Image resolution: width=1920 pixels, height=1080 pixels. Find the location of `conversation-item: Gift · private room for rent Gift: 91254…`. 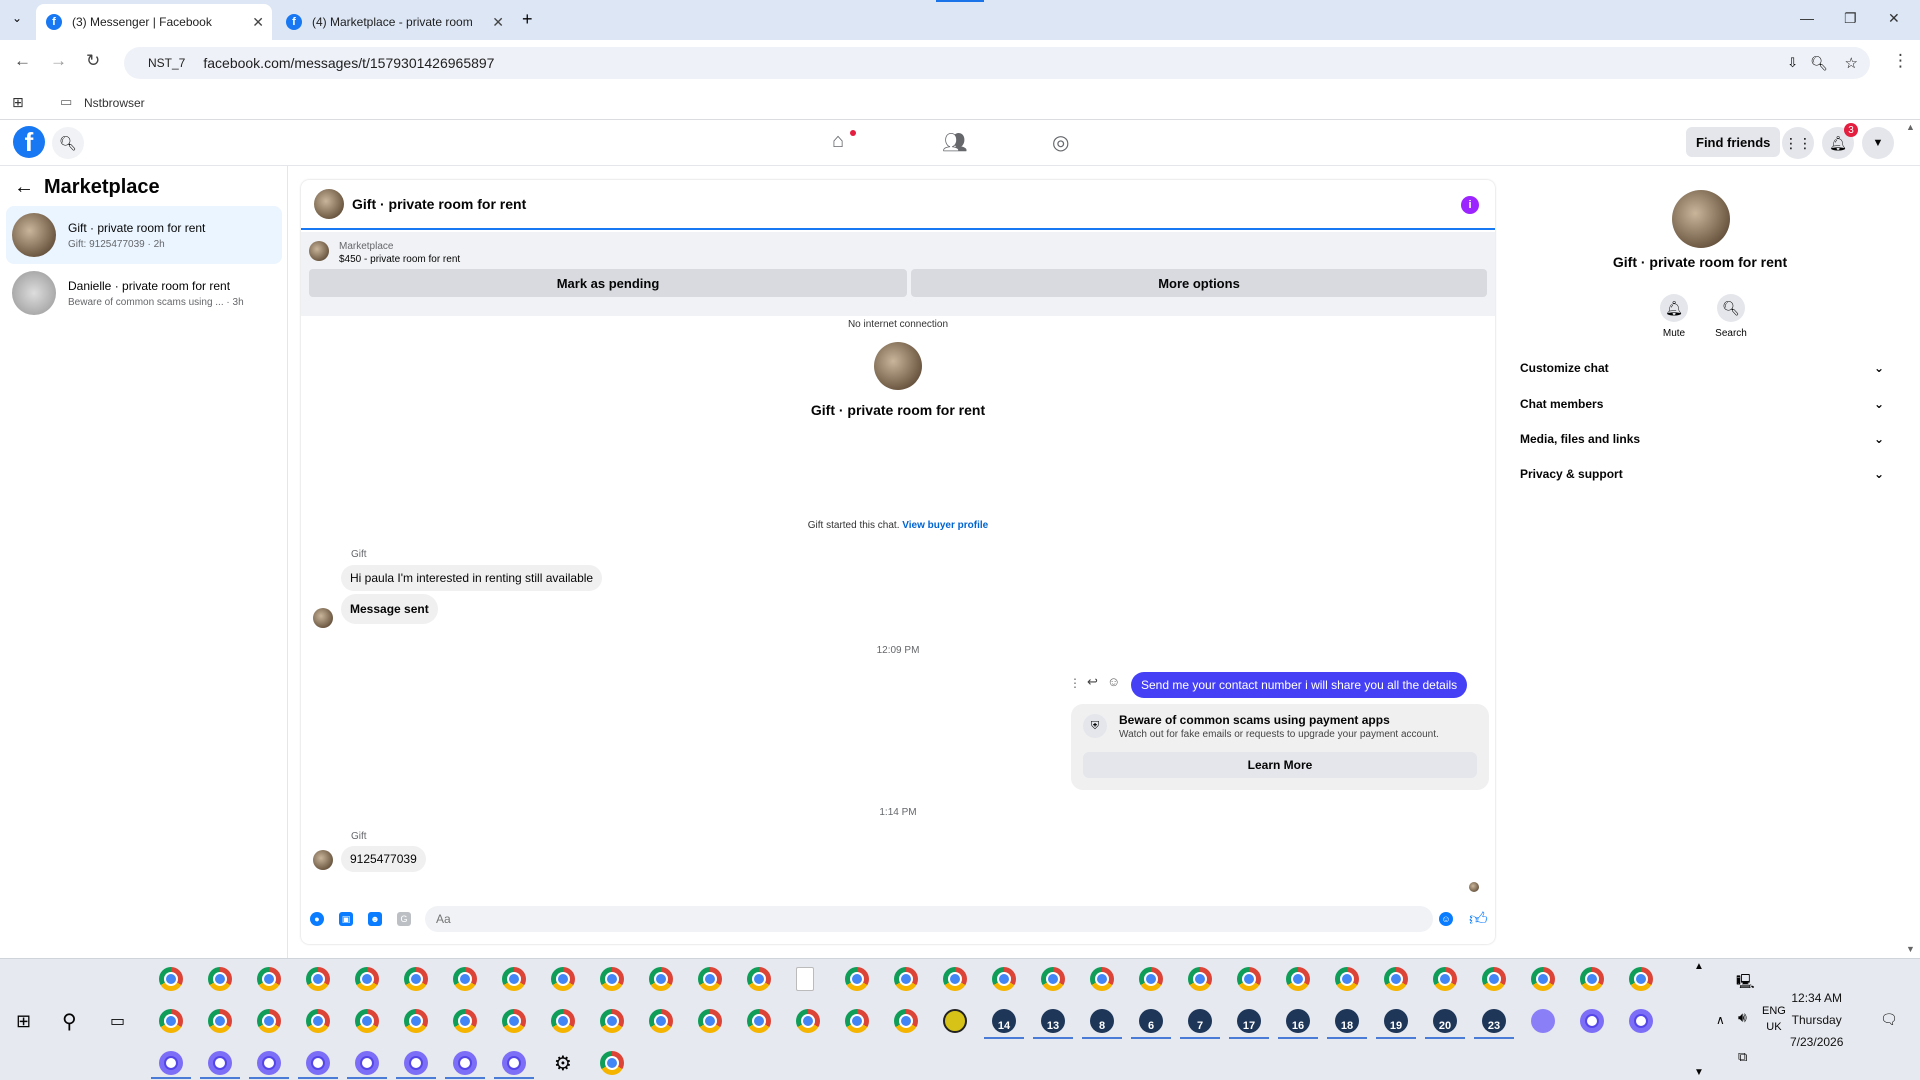

conversation-item: Gift · private room for rent Gift: 91254… is located at coordinates (144, 235).